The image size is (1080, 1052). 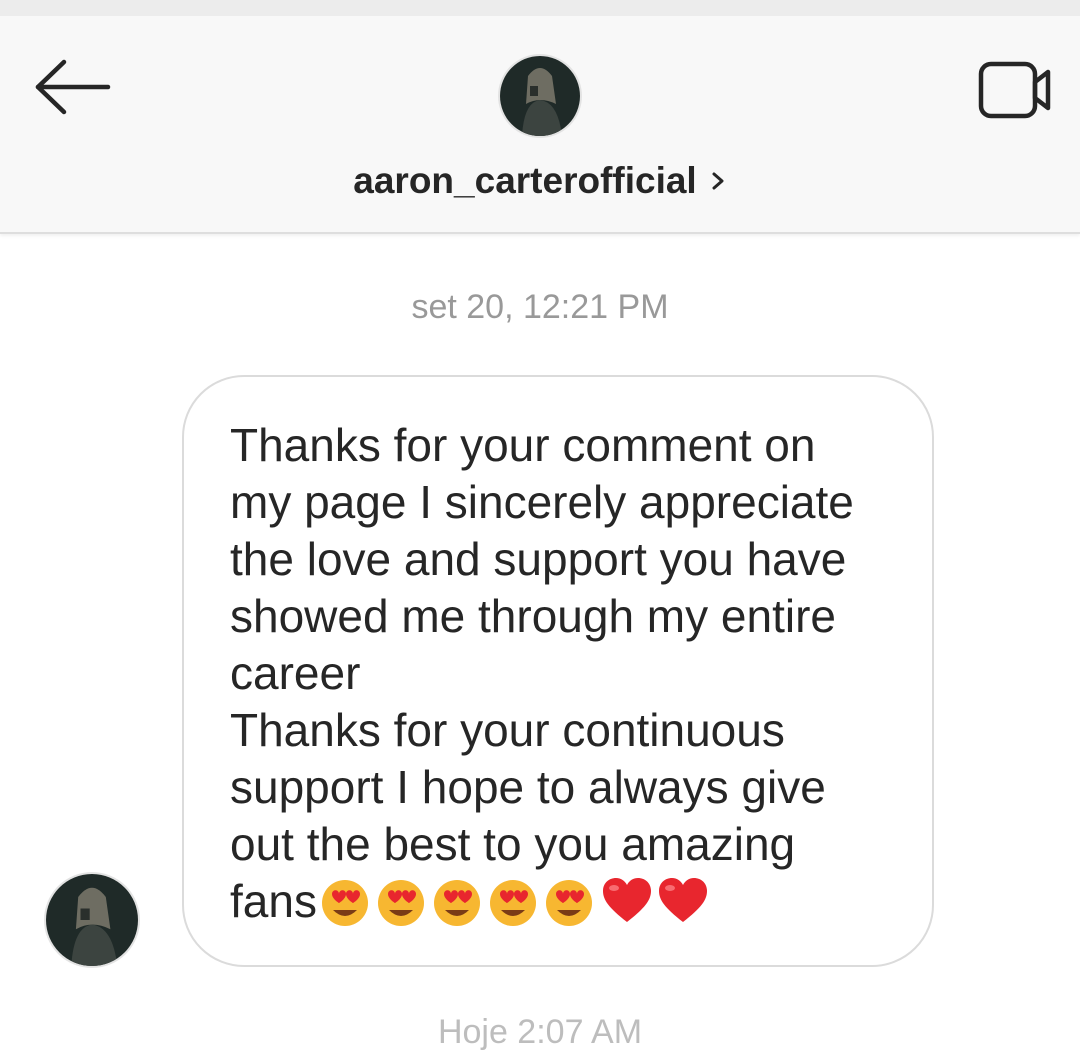 What do you see at coordinates (273, 901) in the screenshot?
I see `message-line-text: fans` at bounding box center [273, 901].